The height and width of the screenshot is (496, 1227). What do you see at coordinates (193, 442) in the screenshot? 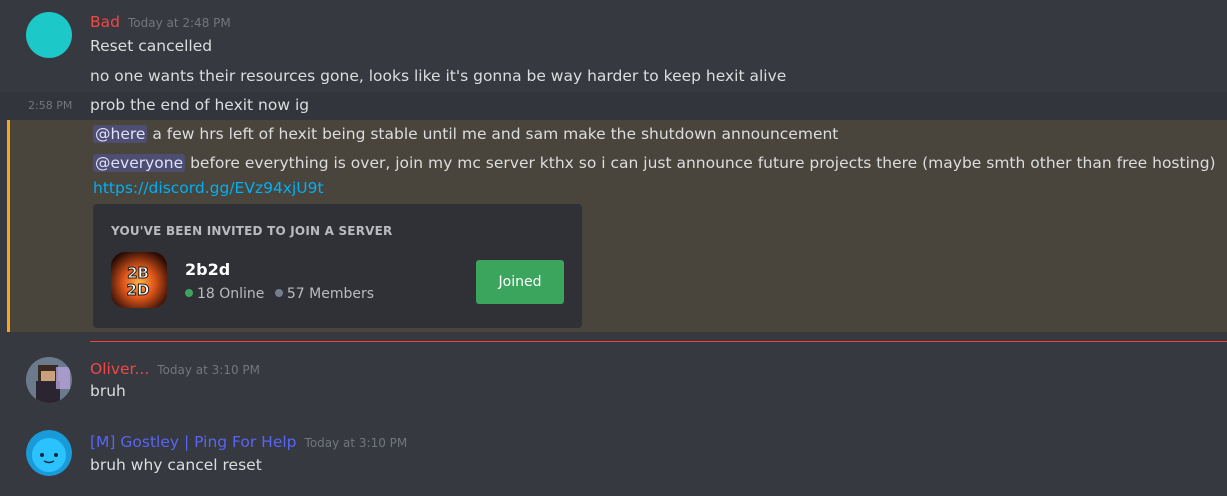
I see `author-name: [M] Gostley | Ping For Help` at bounding box center [193, 442].